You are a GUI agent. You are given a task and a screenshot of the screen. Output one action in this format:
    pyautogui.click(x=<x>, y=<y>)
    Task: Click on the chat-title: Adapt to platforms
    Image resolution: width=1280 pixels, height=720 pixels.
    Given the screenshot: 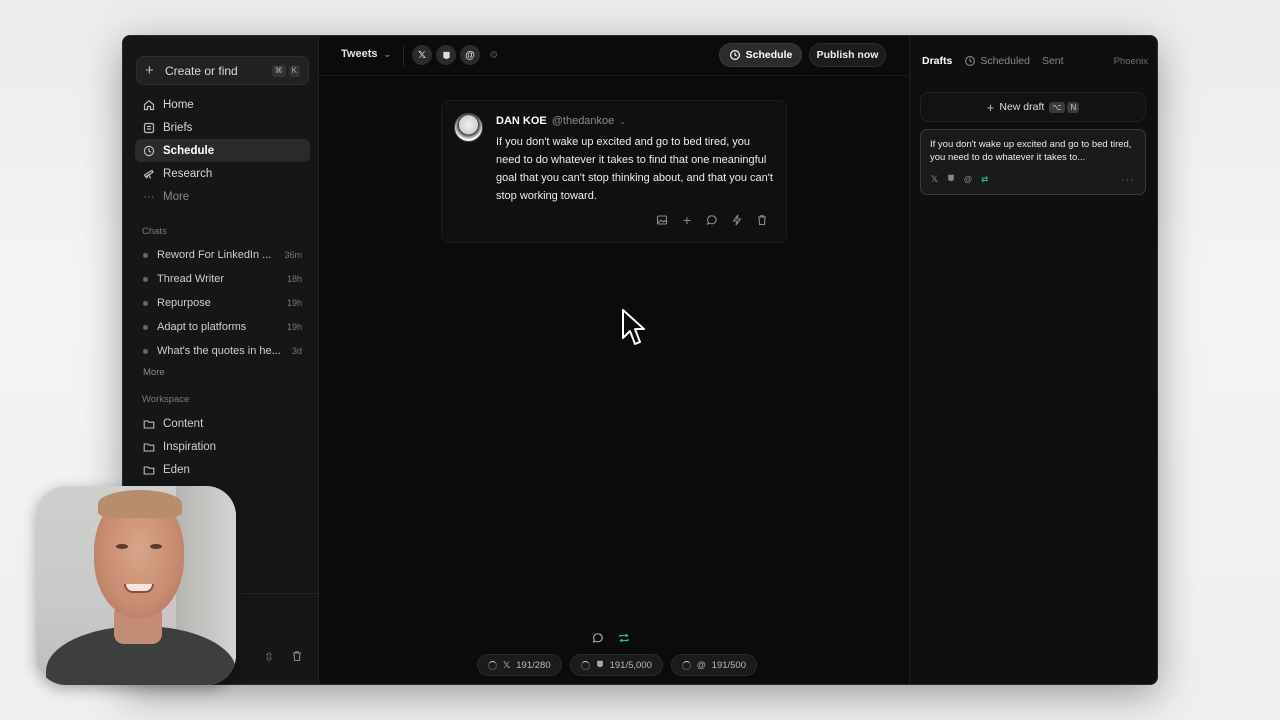 What is the action you would take?
    pyautogui.click(x=202, y=327)
    